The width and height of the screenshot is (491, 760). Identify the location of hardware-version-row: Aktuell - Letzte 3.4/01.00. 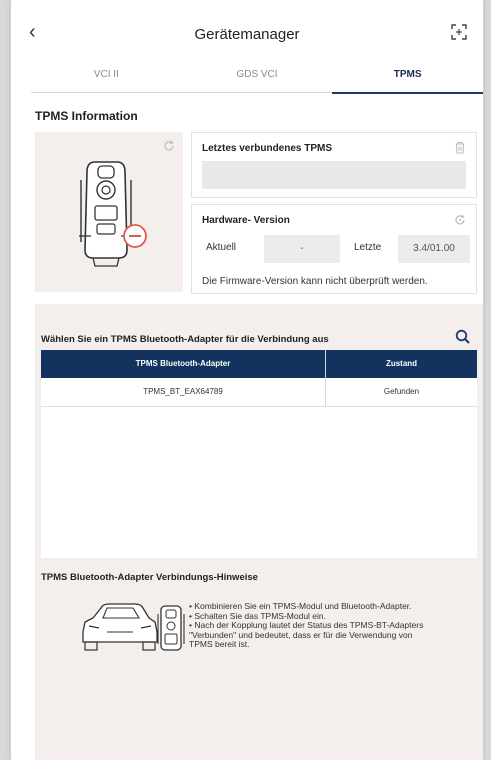
(336, 249).